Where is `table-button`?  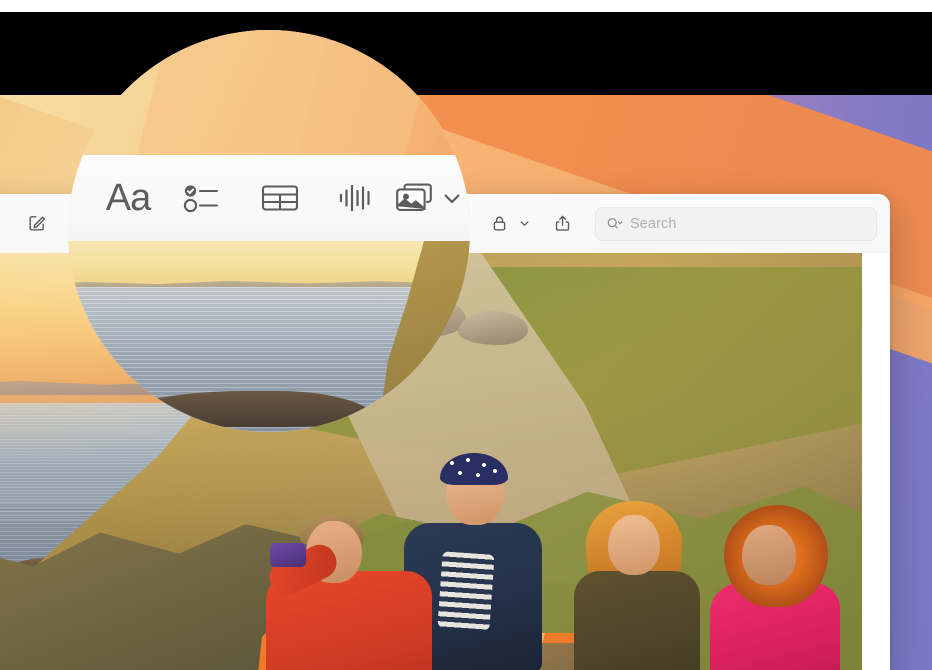
table-button is located at coordinates (280, 198).